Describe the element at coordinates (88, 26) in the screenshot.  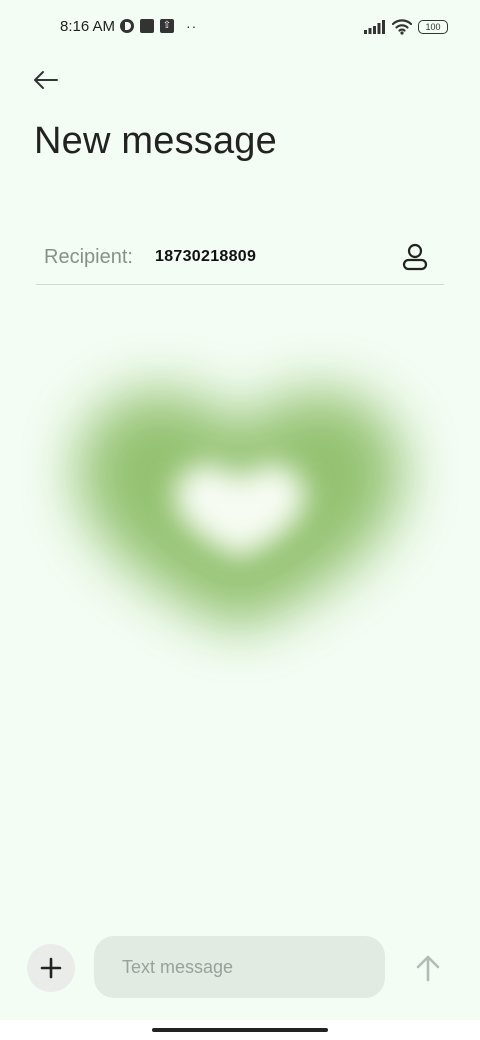
I see `status-time: 8:16 AM` at that location.